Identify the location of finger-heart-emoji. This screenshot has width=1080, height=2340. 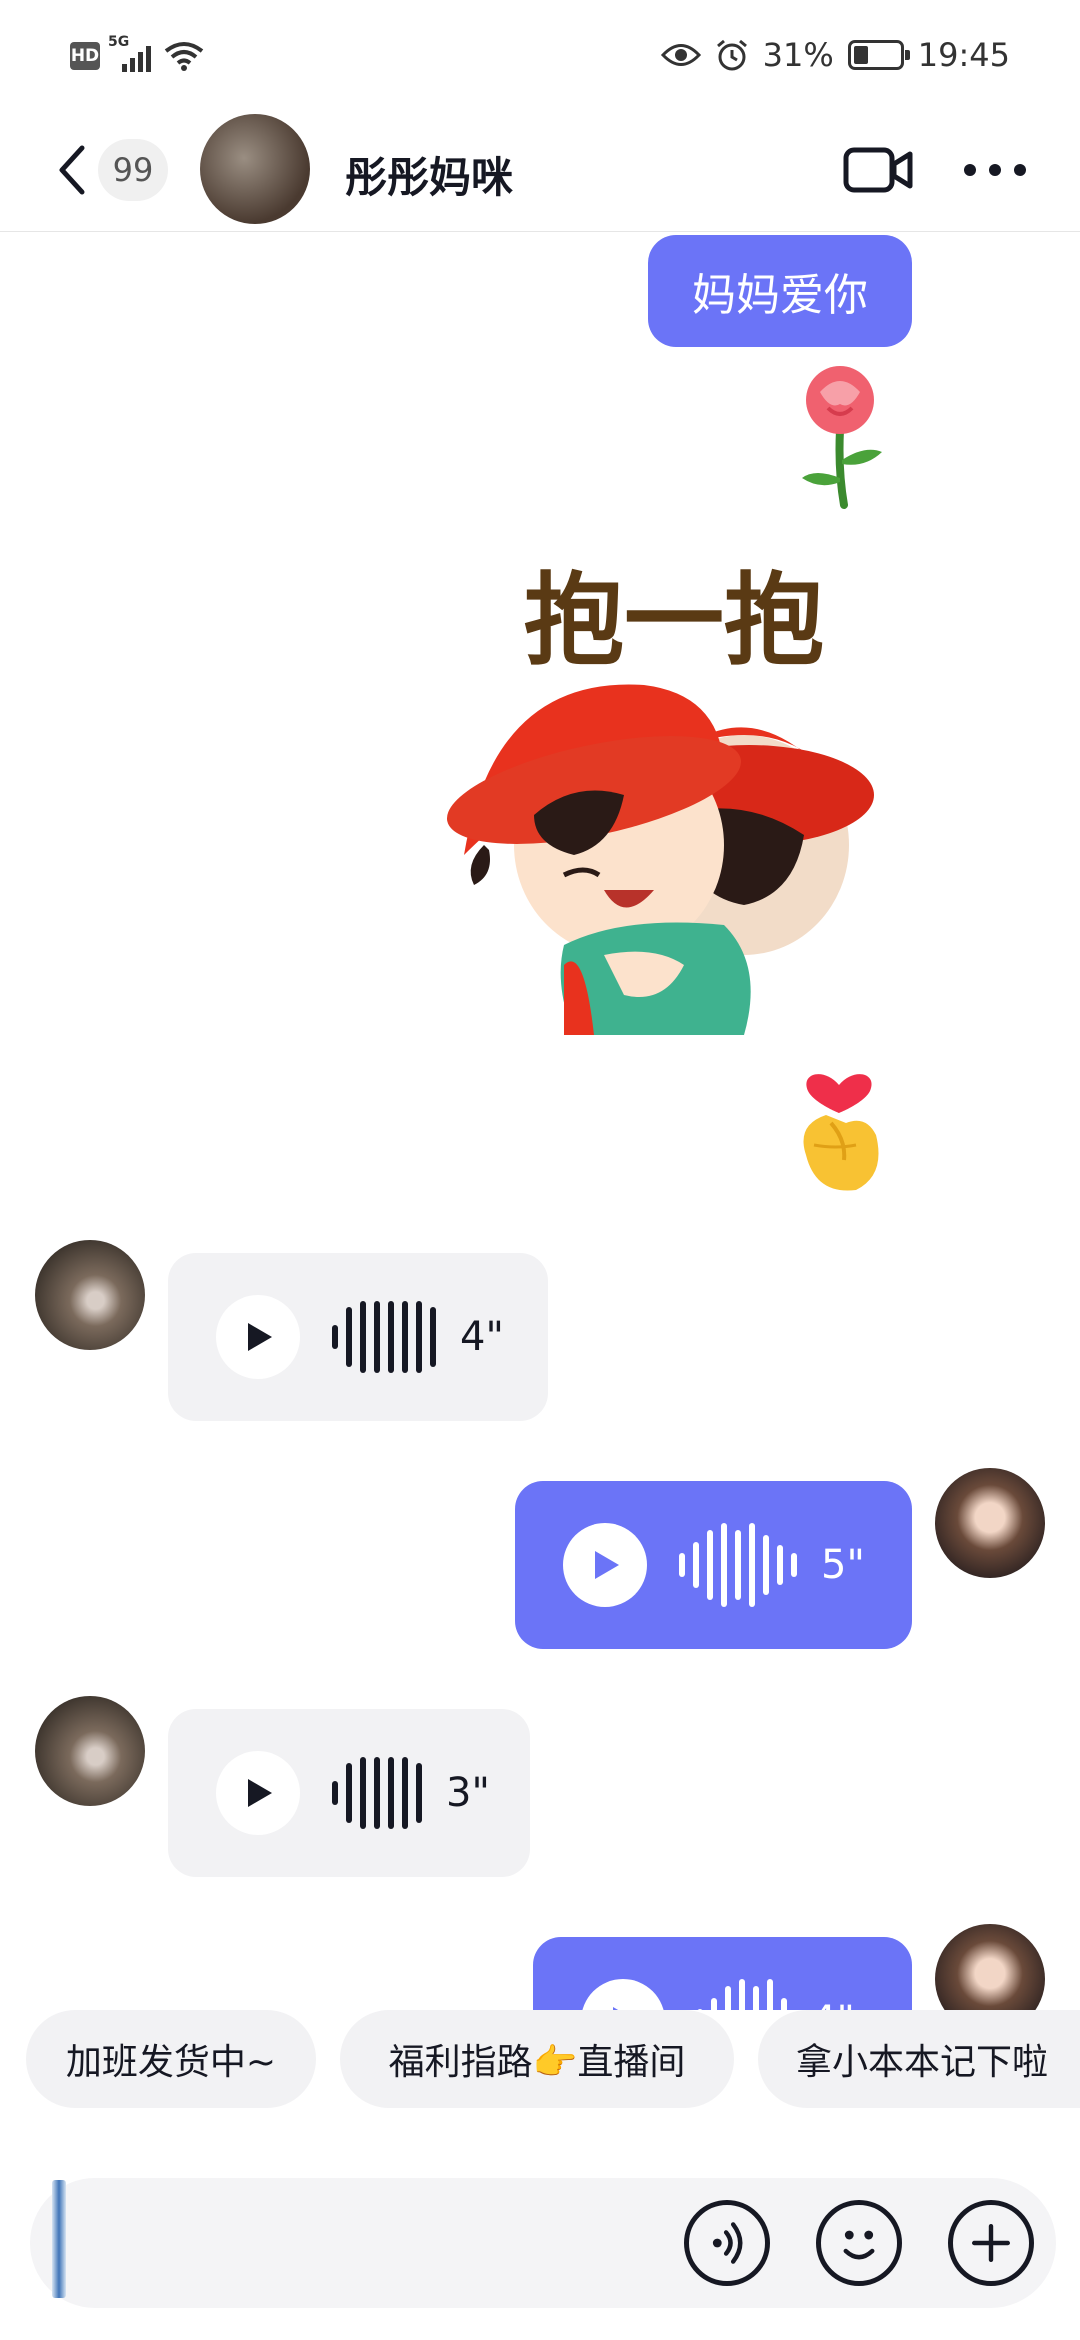
(839, 1120).